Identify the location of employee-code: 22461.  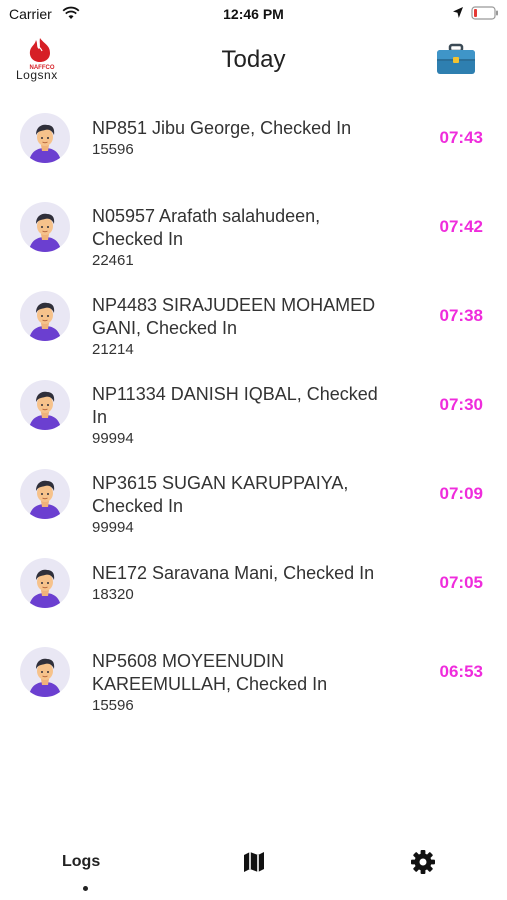
(113, 260).